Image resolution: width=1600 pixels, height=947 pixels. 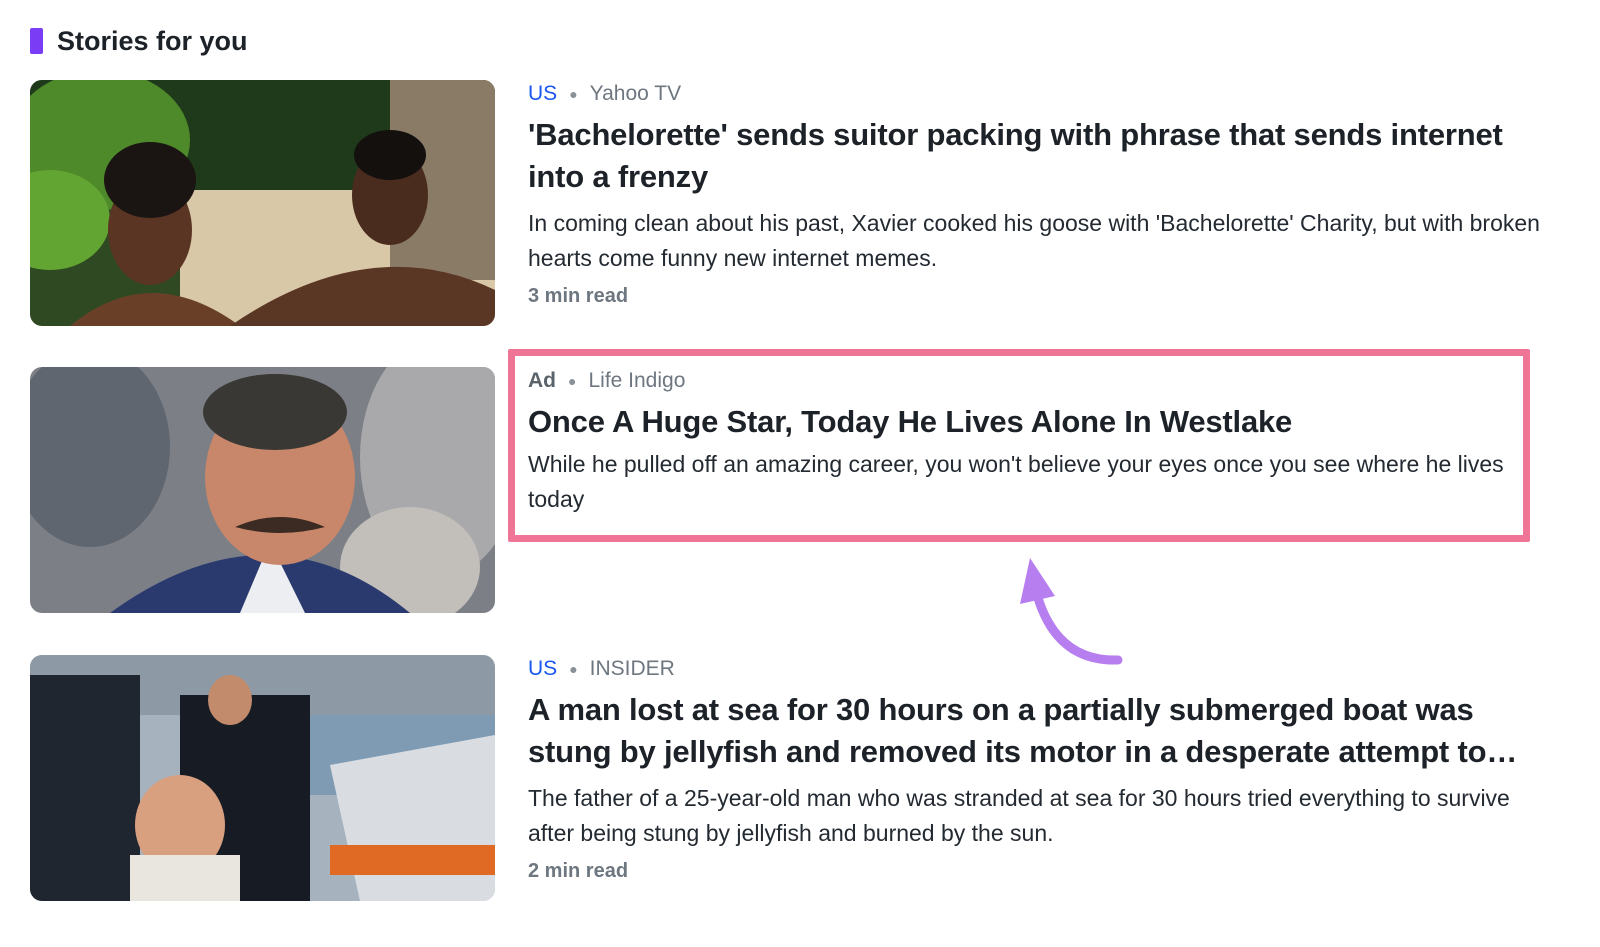 What do you see at coordinates (152, 40) in the screenshot?
I see `section-title: Stories for you` at bounding box center [152, 40].